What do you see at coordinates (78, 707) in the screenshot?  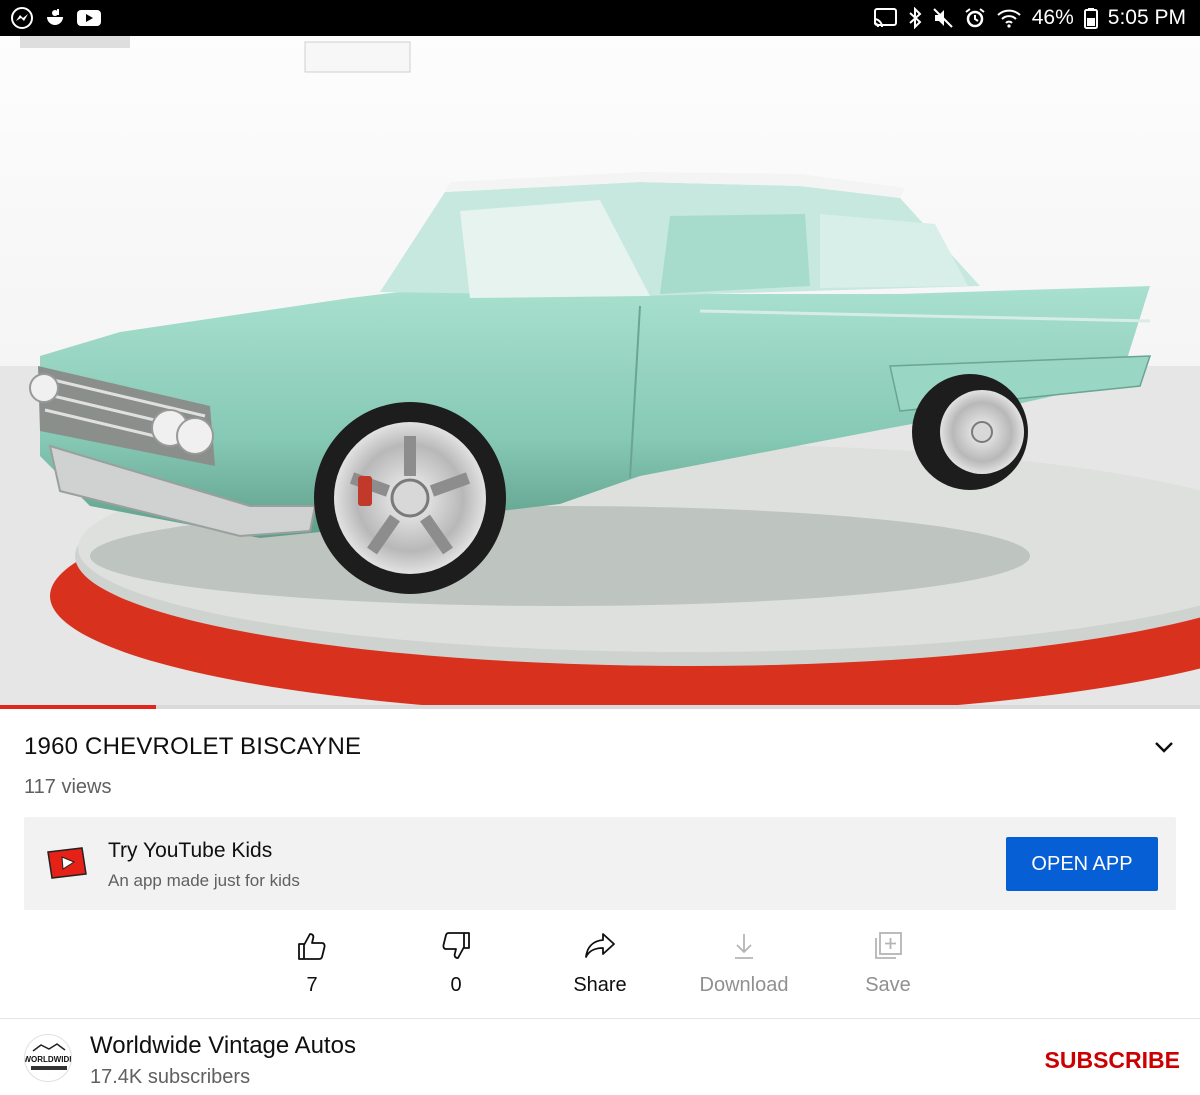 I see `video-progress-fill` at bounding box center [78, 707].